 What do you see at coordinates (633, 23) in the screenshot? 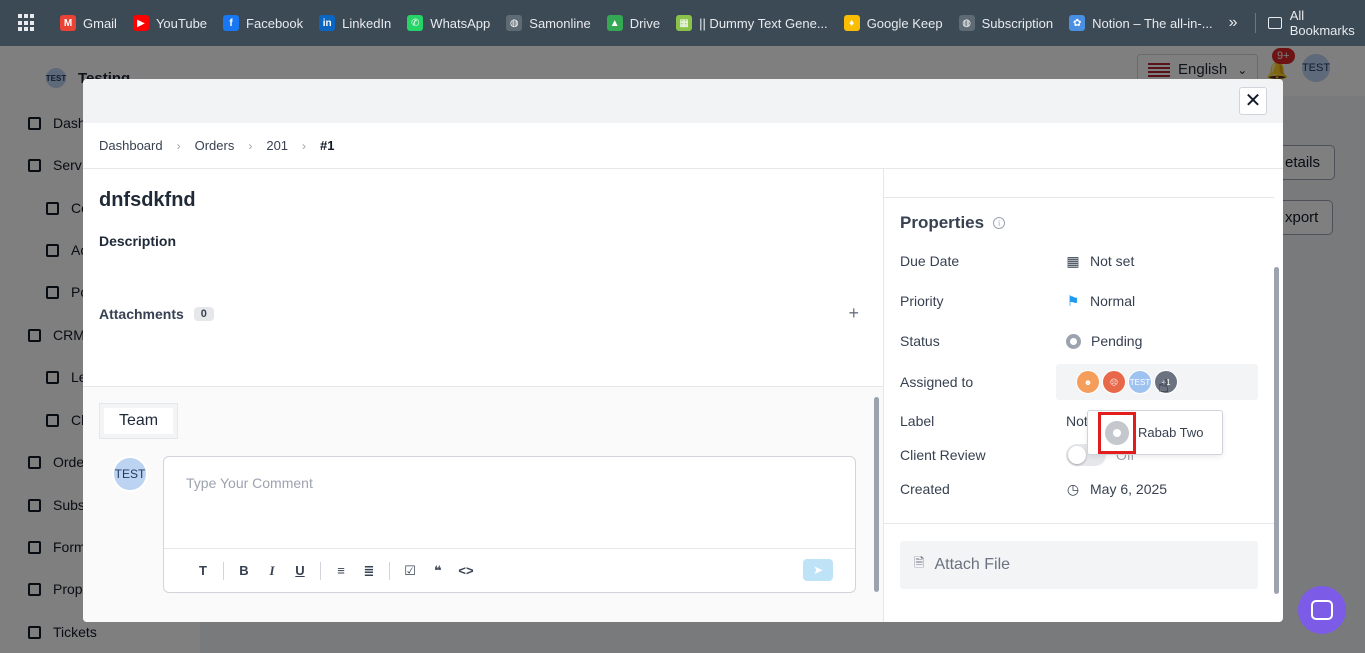
I see `bookmark-item: ▲ Drive` at bounding box center [633, 23].